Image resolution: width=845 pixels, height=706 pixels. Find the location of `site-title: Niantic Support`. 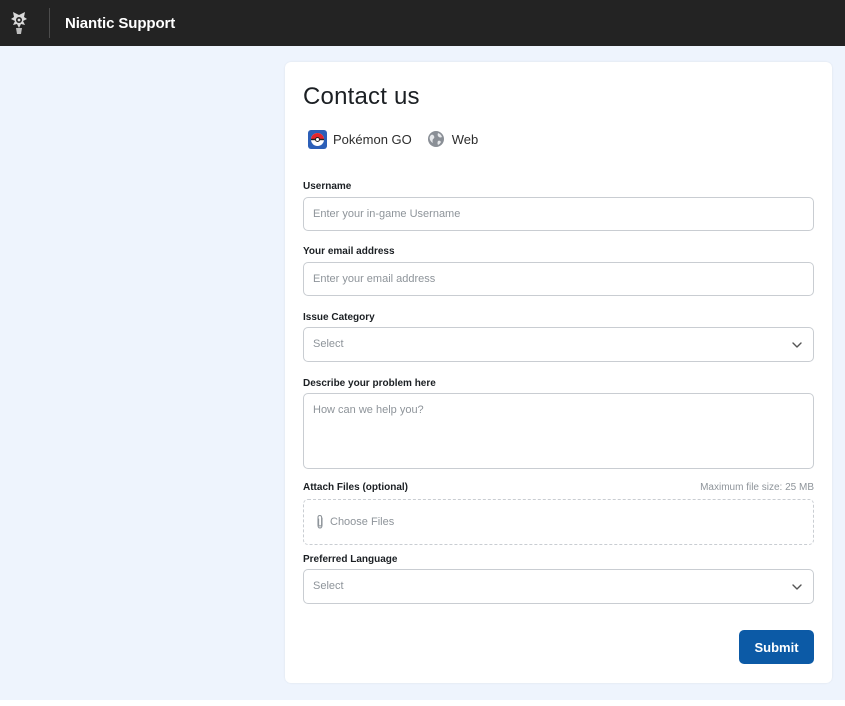

site-title: Niantic Support is located at coordinates (120, 23).